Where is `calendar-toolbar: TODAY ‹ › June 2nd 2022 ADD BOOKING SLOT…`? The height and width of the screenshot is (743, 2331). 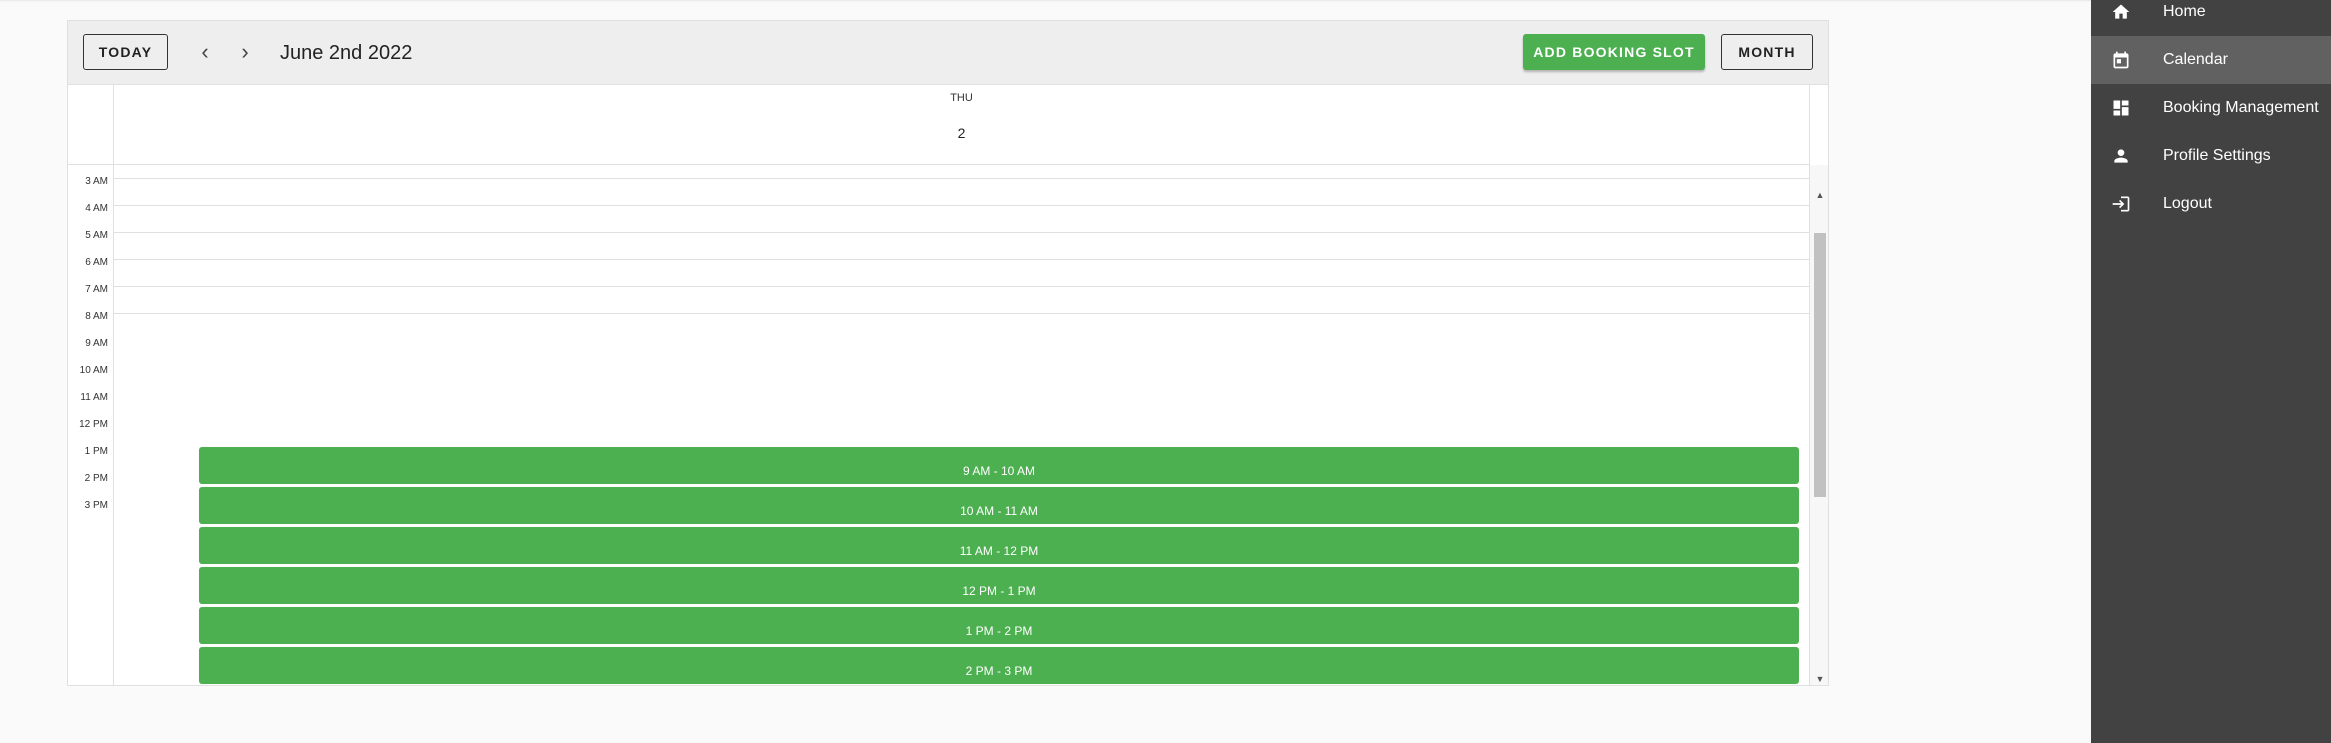 calendar-toolbar: TODAY ‹ › June 2nd 2022 ADD BOOKING SLOT… is located at coordinates (948, 53).